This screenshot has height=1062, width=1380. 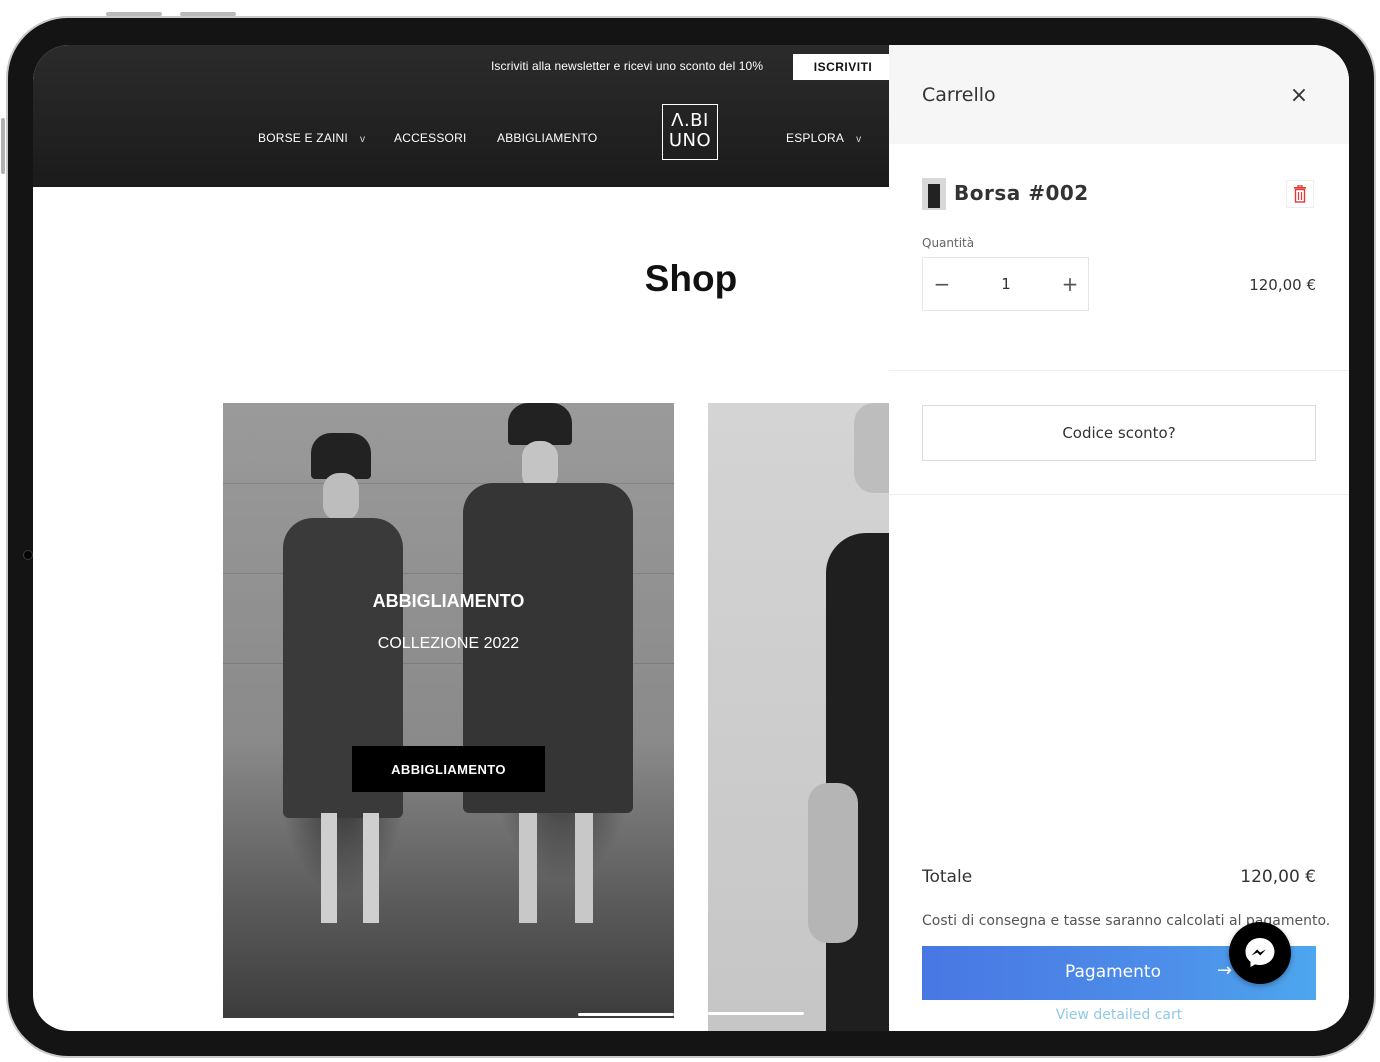 I want to click on quantity-input: 1, so click(x=1006, y=284).